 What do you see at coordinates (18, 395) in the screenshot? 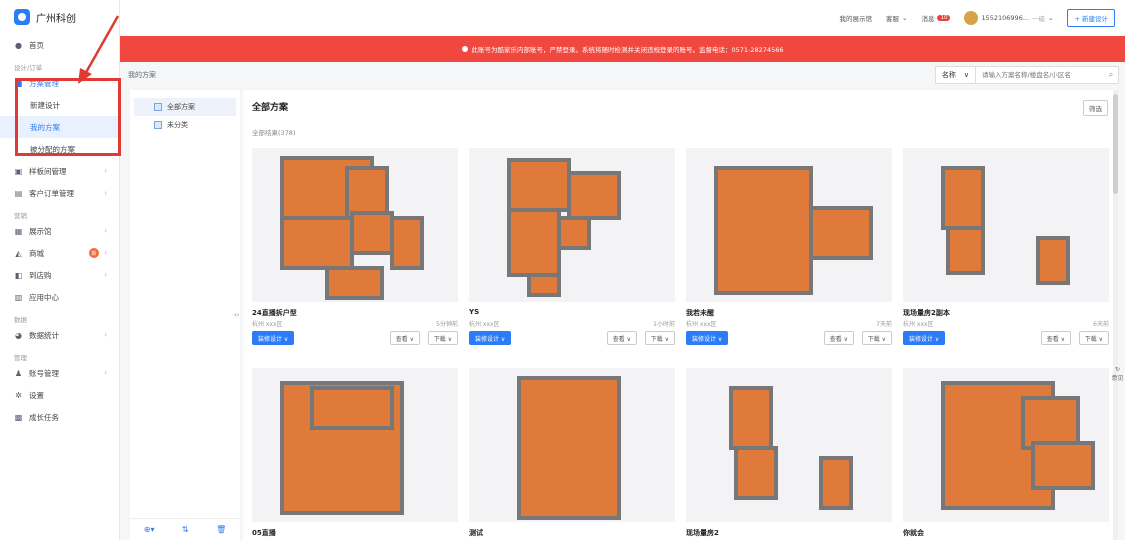
I see `gear-icon: ✲` at bounding box center [18, 395].